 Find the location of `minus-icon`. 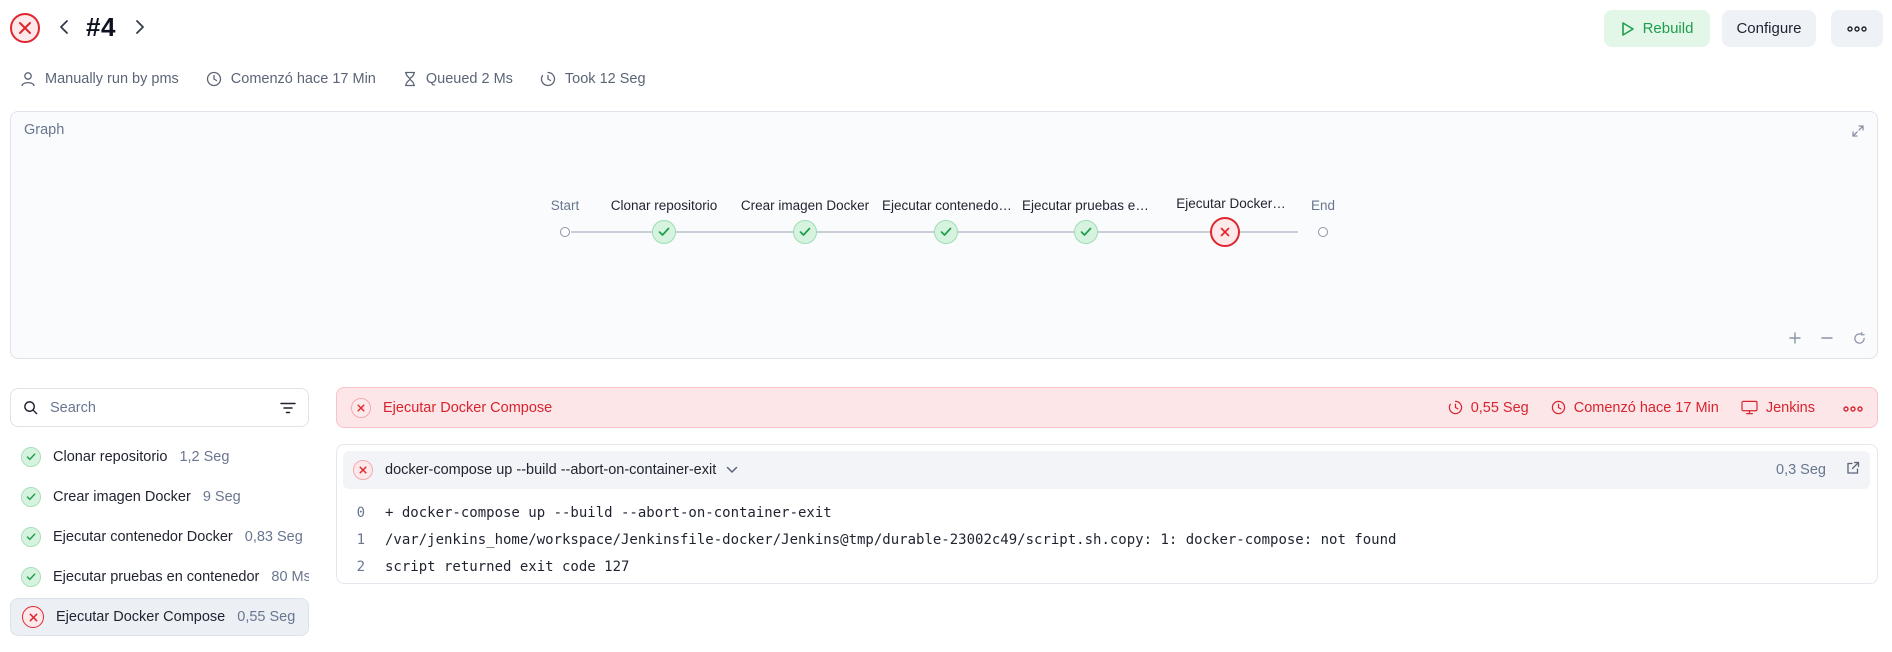

minus-icon is located at coordinates (1827, 338).